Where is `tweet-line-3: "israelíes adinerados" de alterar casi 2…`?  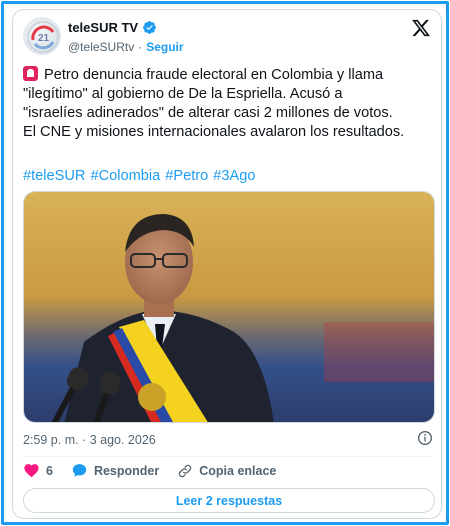
tweet-line-3: "israelíes adinerados" de alterar casi 2… is located at coordinates (208, 113).